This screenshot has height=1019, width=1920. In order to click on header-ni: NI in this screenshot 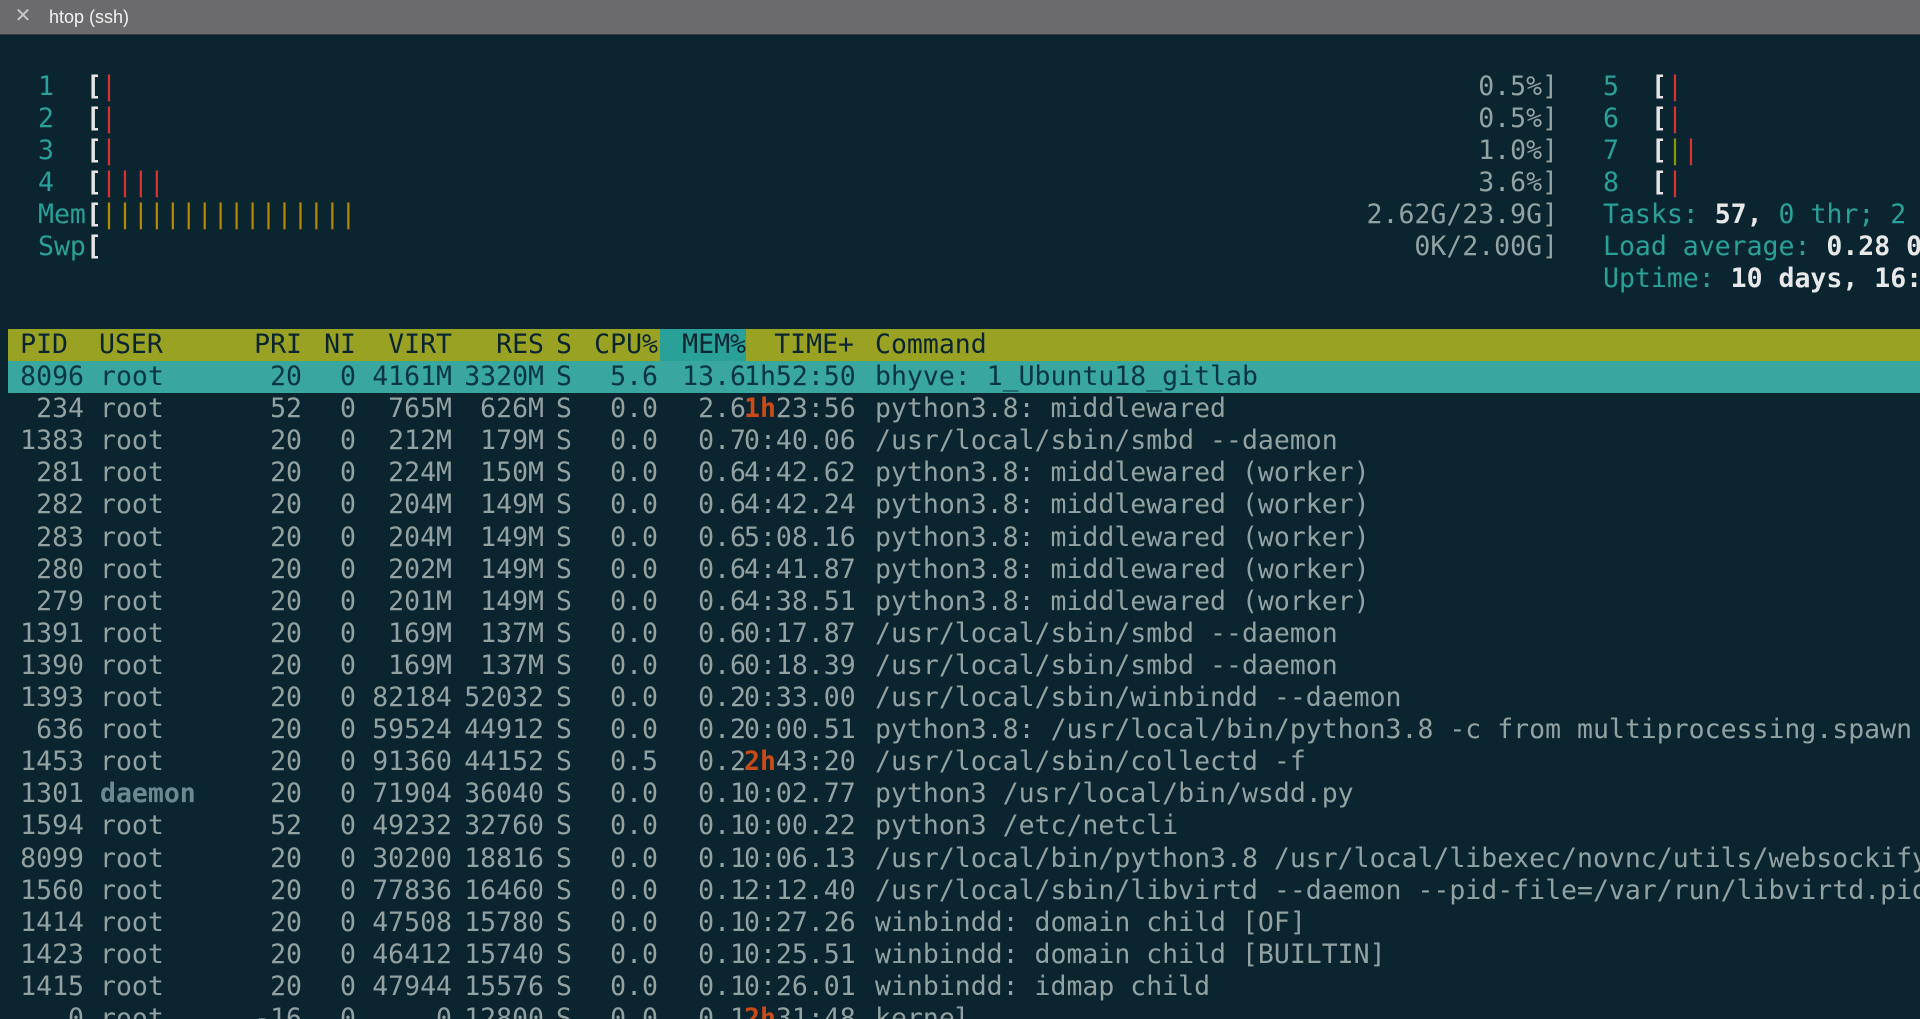, I will do `click(332, 345)`.